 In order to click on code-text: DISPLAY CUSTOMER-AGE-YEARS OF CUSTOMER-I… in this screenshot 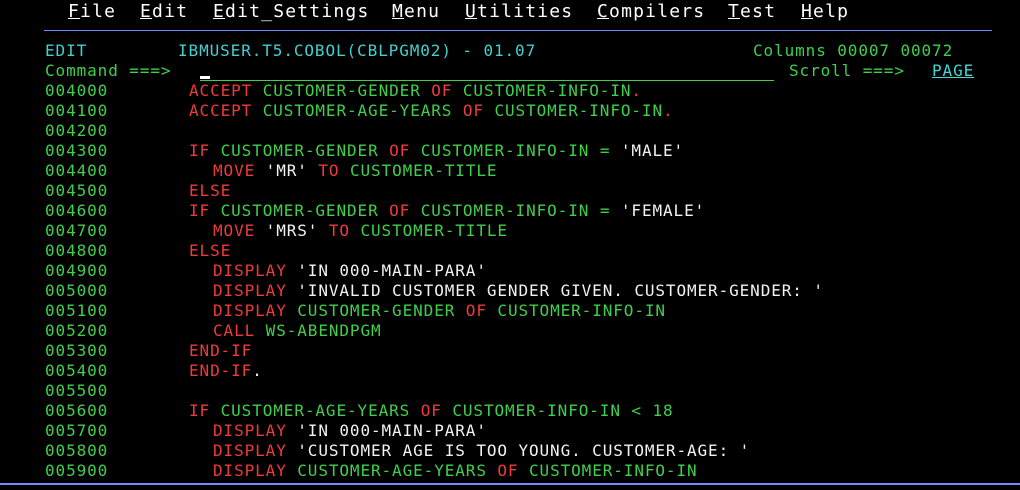, I will do `click(455, 471)`.